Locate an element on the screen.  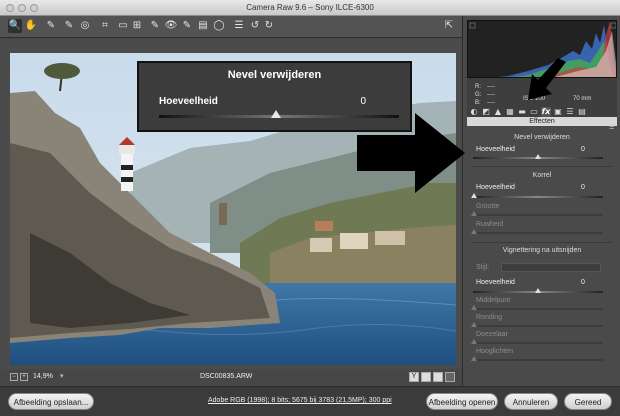
graduated-filter-icon: ▤ is located at coordinates (203, 26).